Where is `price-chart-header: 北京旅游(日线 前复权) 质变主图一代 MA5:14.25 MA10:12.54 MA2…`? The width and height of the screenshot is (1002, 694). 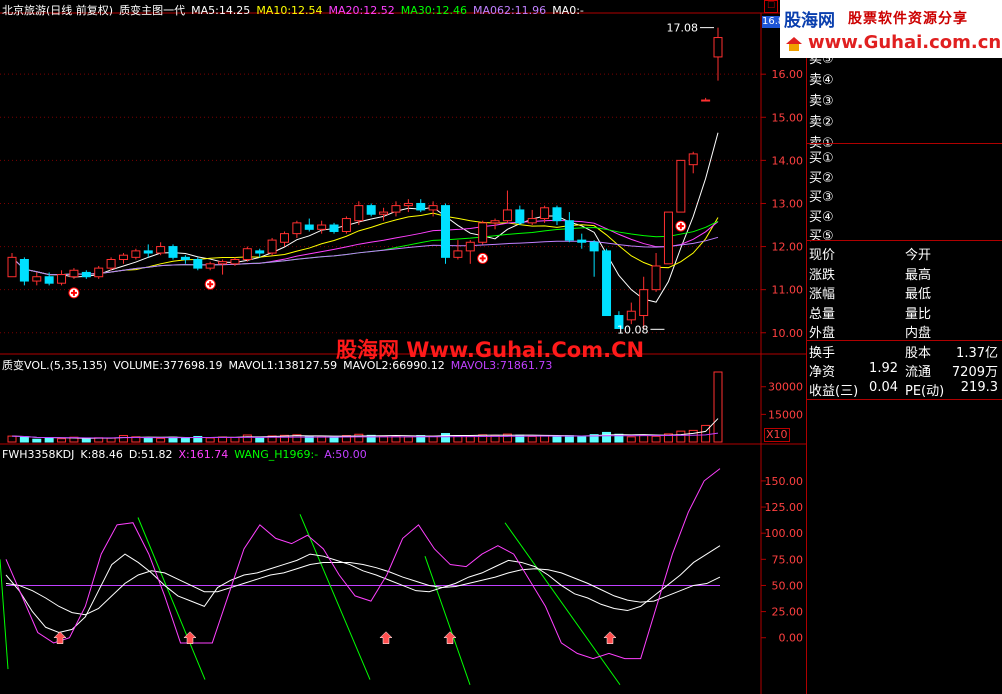
price-chart-header: 北京旅游(日线 前复权) 质变主图一代 MA5:14.25 MA10:12.54 MA2… is located at coordinates (299, 10).